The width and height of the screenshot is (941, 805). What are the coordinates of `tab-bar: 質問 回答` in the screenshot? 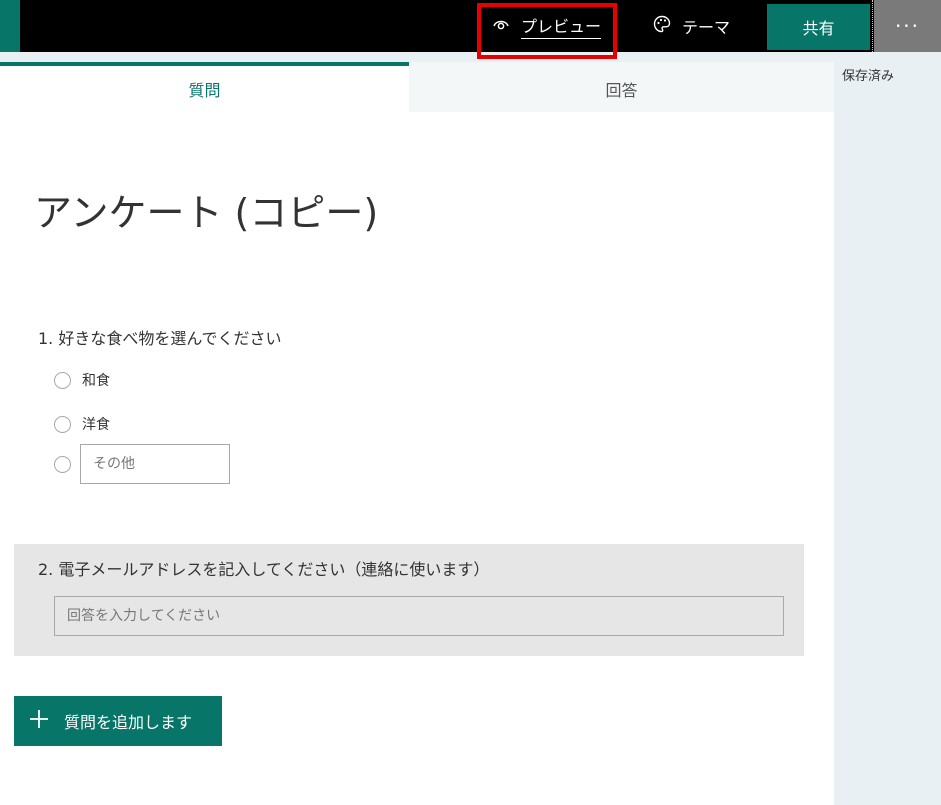 It's located at (417, 87).